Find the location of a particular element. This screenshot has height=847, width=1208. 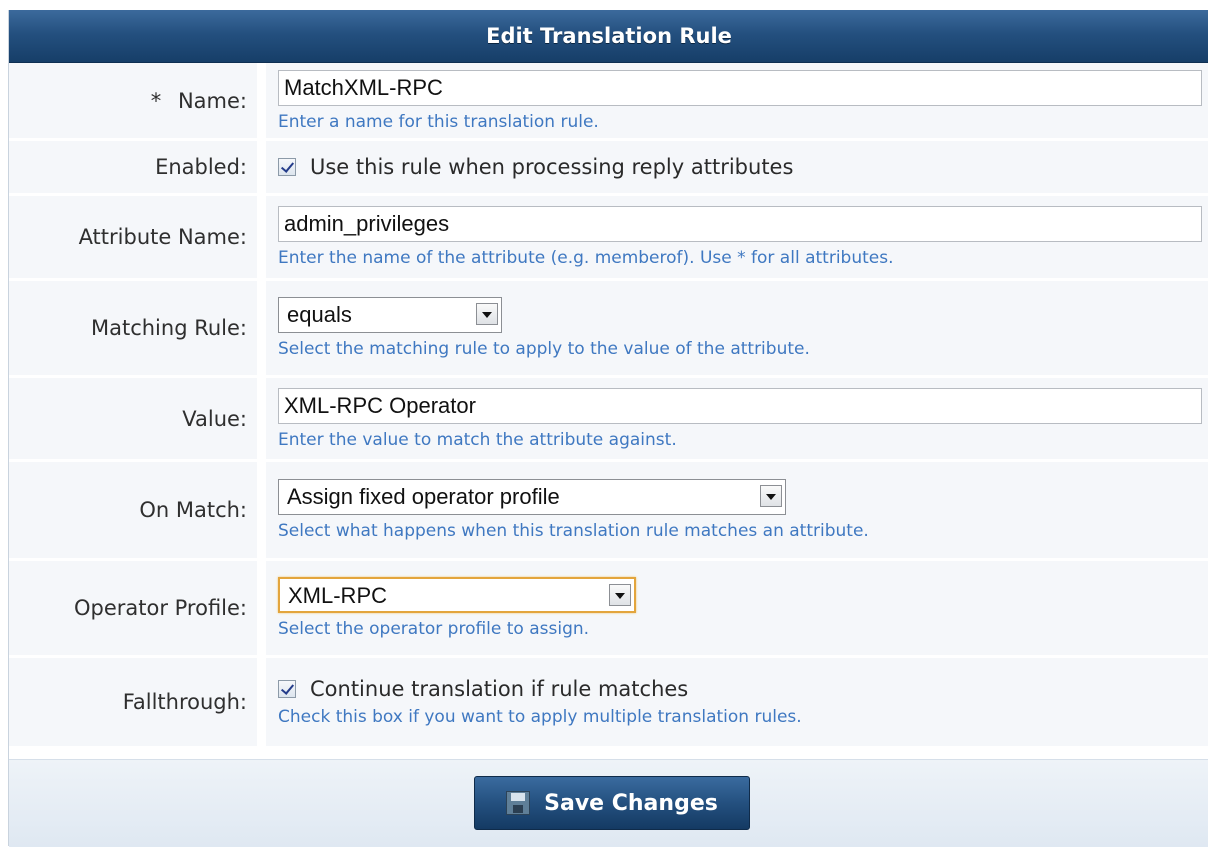

panel-title: Edit Translation Rule is located at coordinates (608, 36).